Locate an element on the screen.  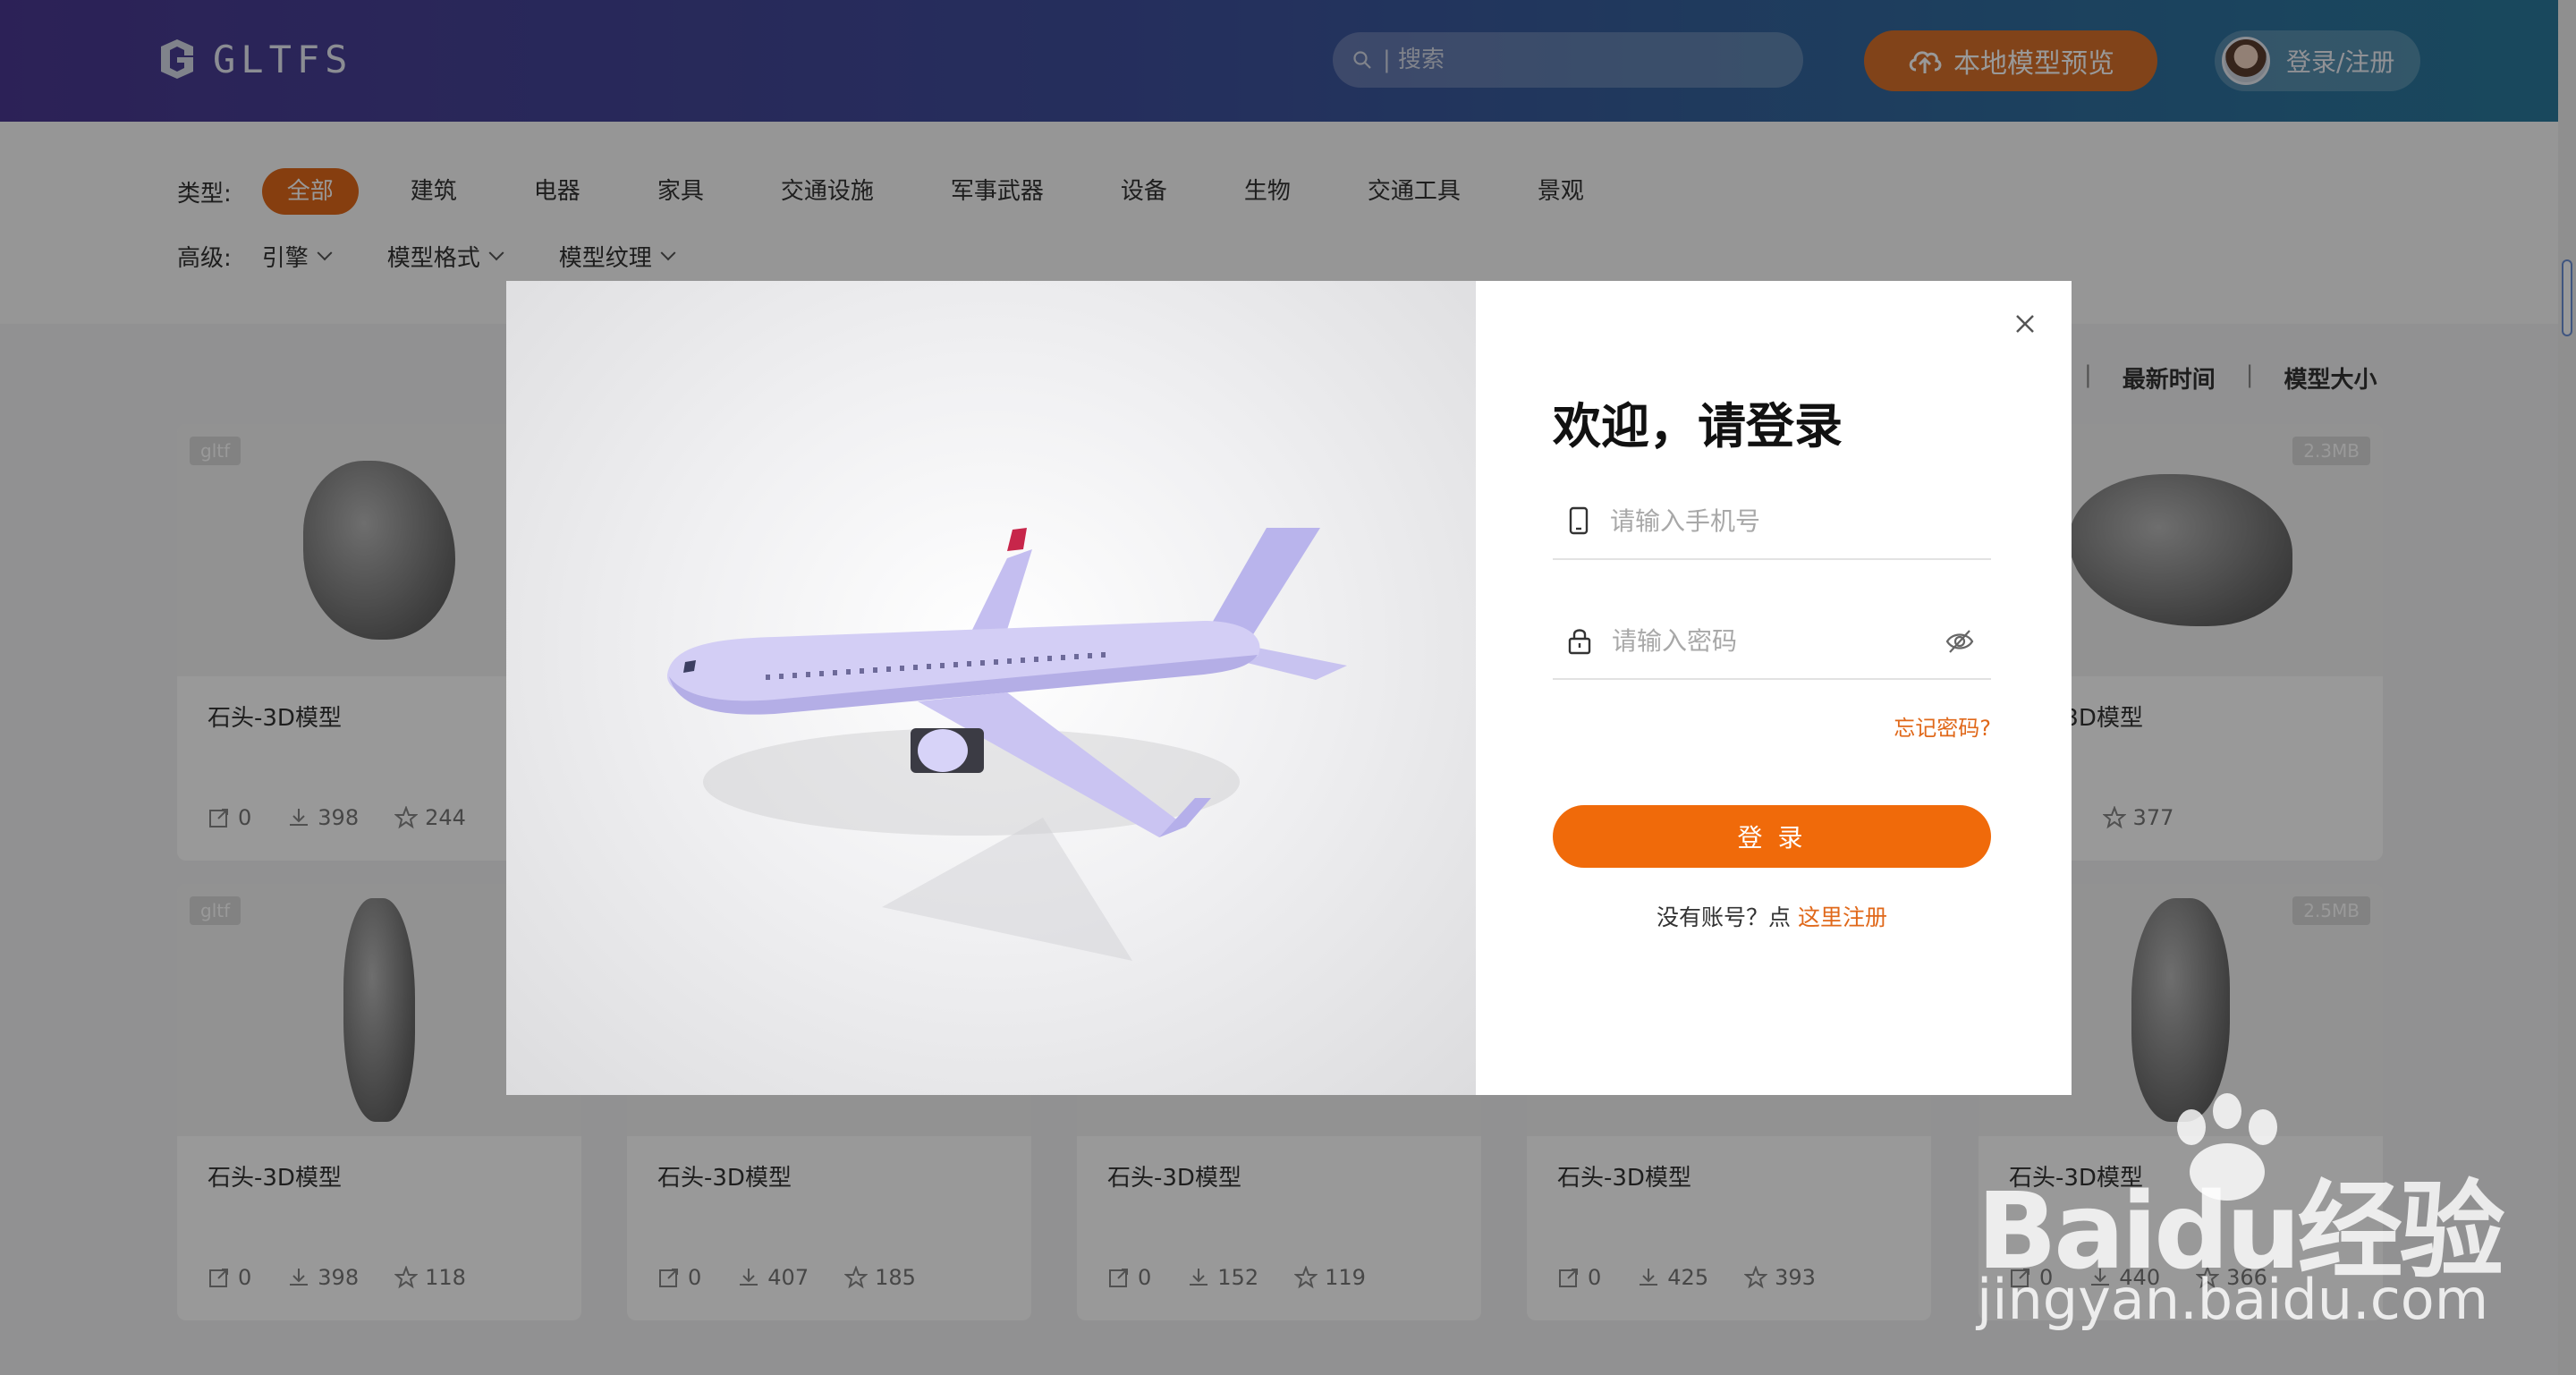
baidu-watermark: Baidu经验 jingyan.baidu.com is located at coordinates (2263, 1225).